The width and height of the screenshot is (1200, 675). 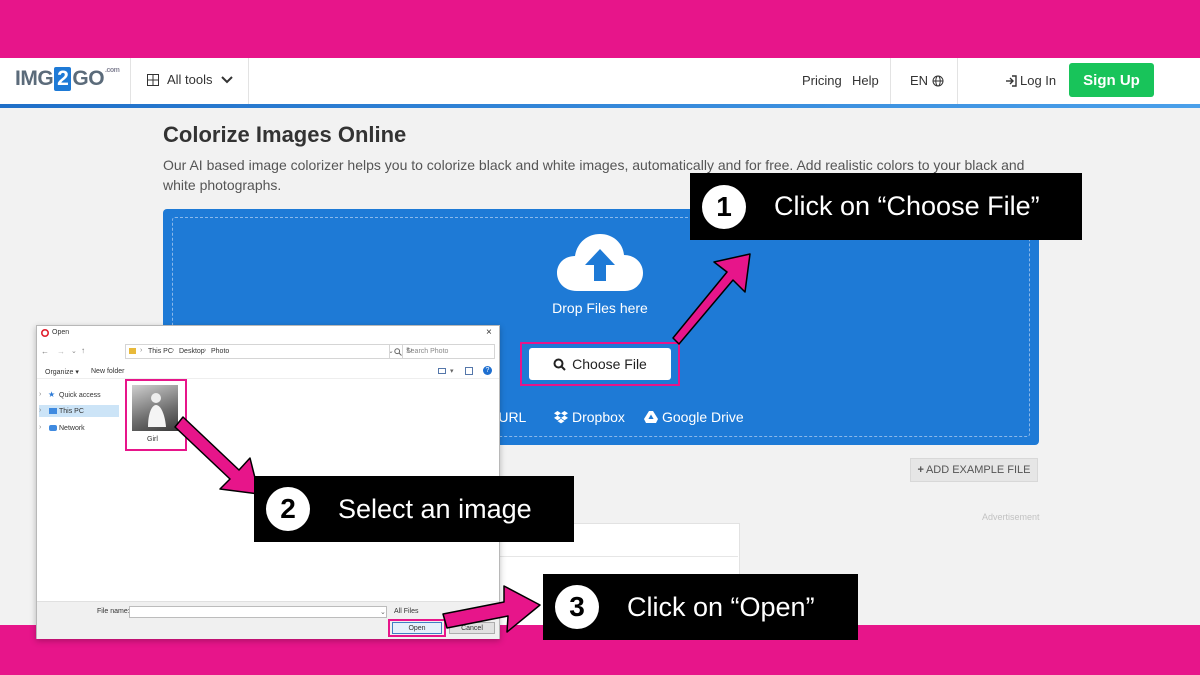 What do you see at coordinates (724, 206) in the screenshot?
I see `step-1-number: 1` at bounding box center [724, 206].